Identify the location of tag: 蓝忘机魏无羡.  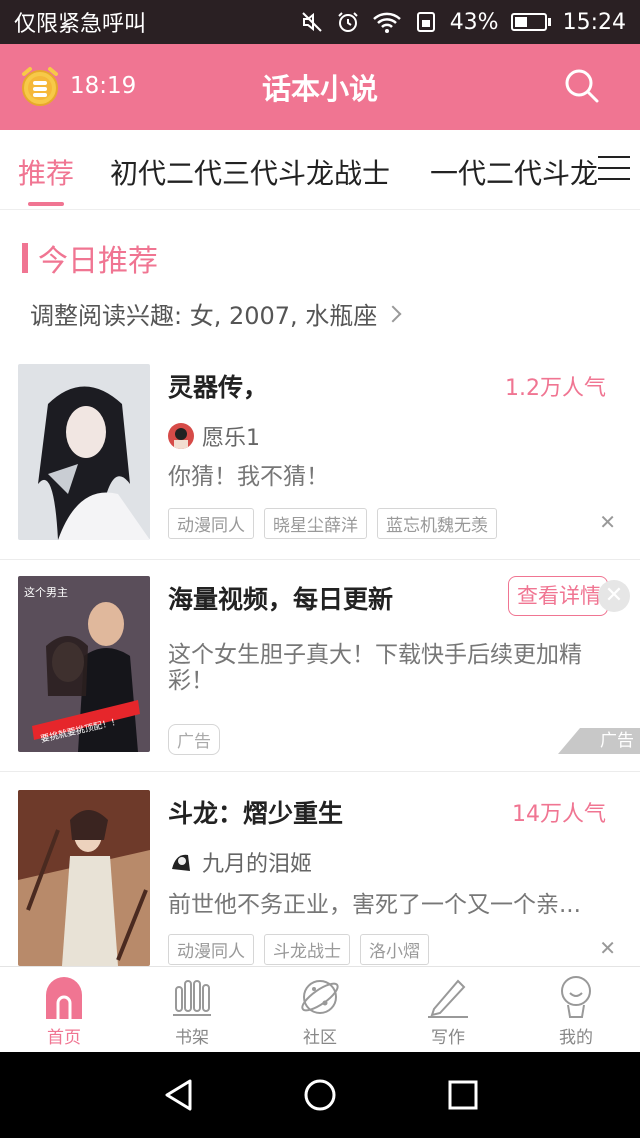
(437, 523).